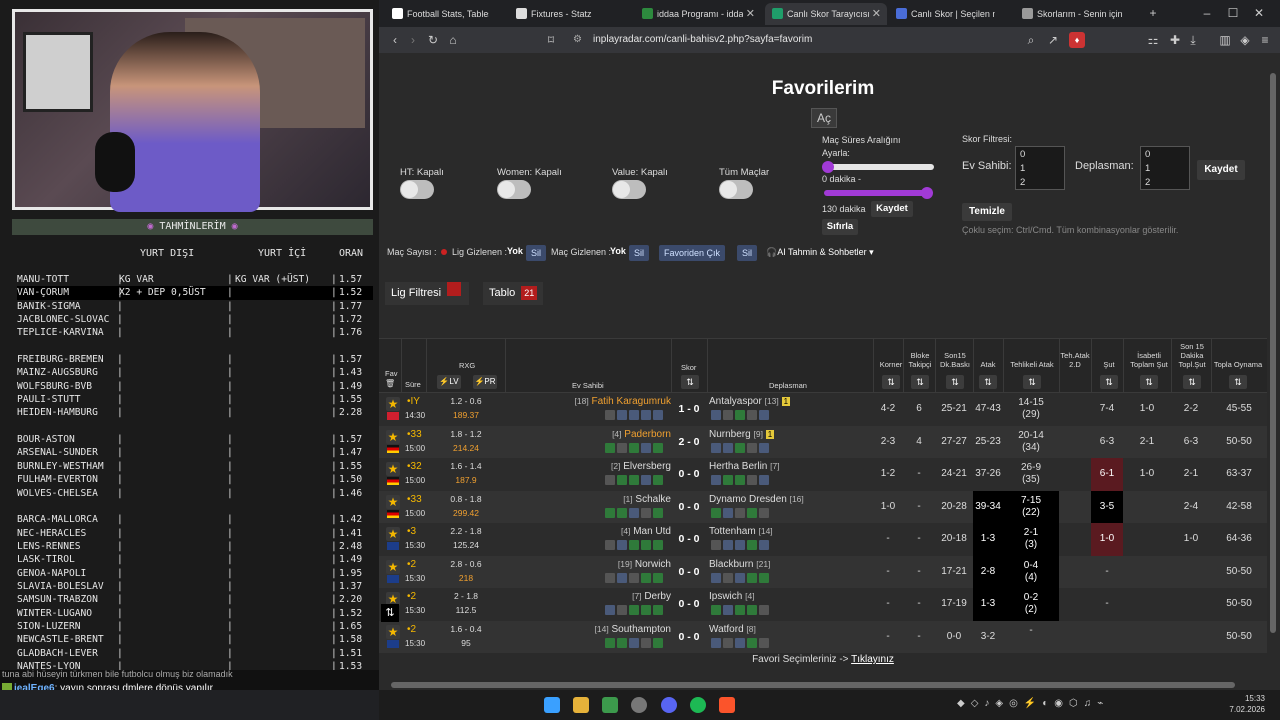 The width and height of the screenshot is (1280, 720). What do you see at coordinates (1032, 382) in the screenshot?
I see `tatak-sort-button: ⇅` at bounding box center [1032, 382].